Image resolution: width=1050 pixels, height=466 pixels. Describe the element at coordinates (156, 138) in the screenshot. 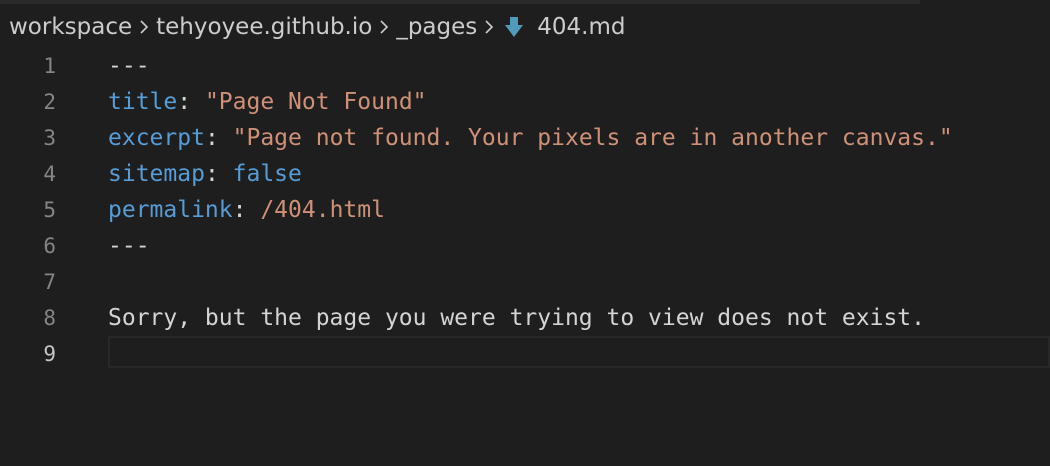

I see `yaml-key: excerpt` at that location.